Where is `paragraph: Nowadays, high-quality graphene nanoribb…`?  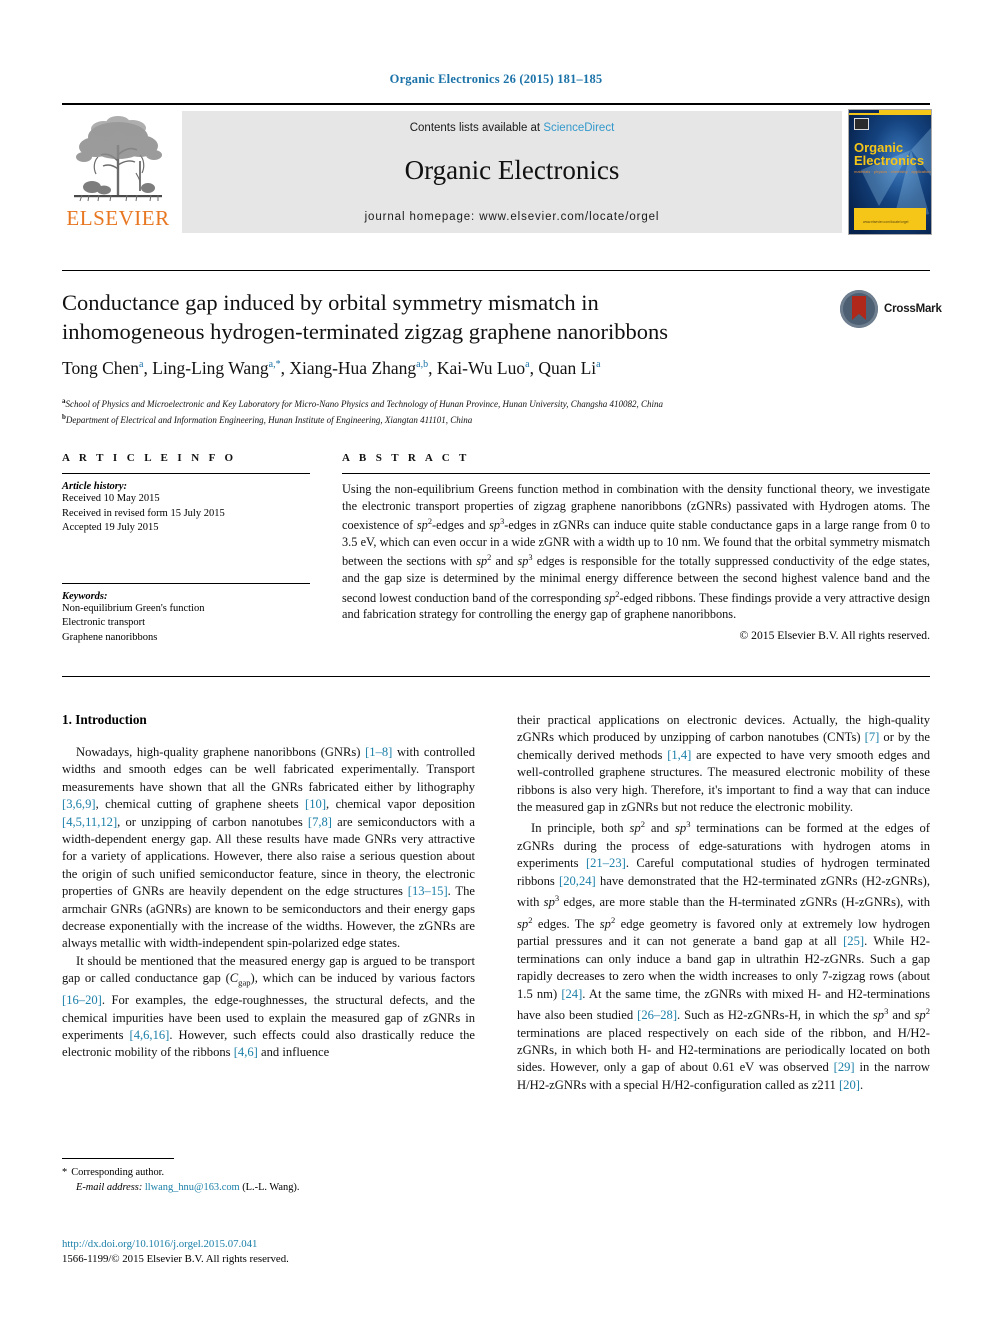
paragraph: Nowadays, high-quality graphene nanoribb… is located at coordinates (268, 848).